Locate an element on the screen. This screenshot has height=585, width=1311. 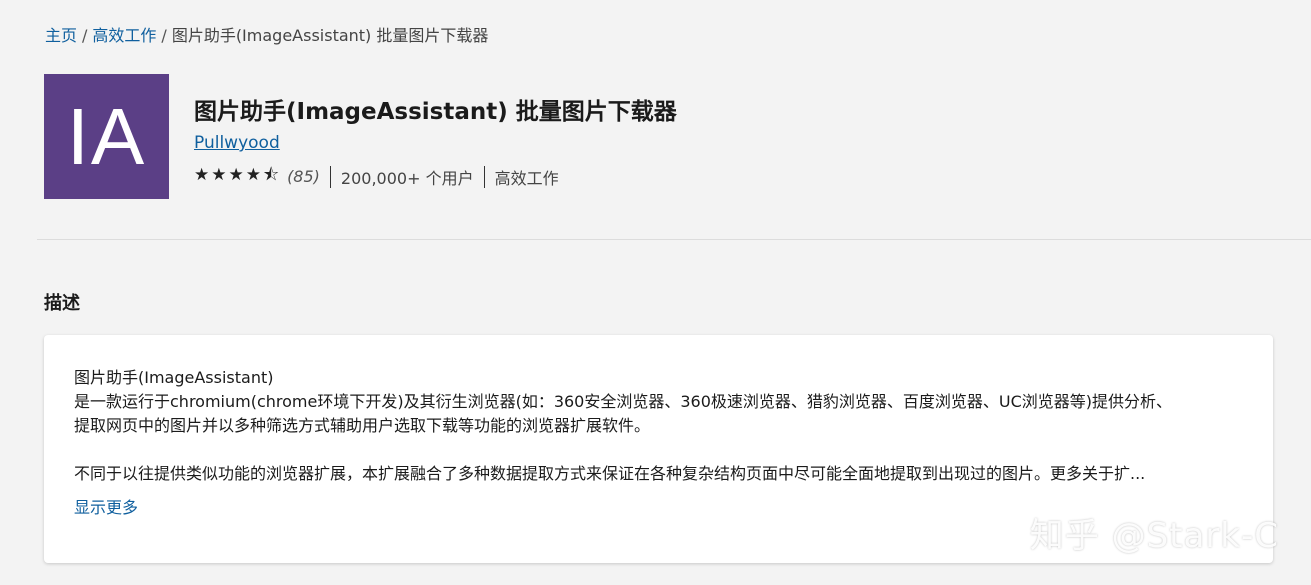
breadcrumb-category-link: 高效工作 is located at coordinates (124, 35).